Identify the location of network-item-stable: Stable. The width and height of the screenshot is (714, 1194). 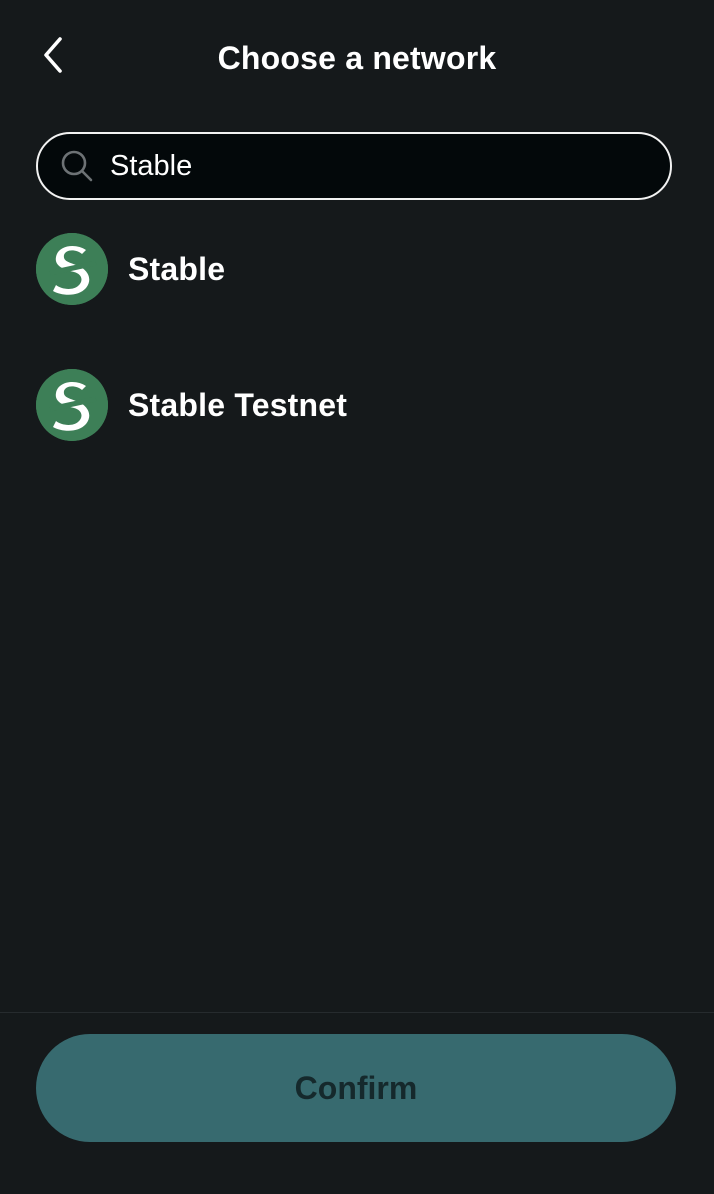
(356, 269).